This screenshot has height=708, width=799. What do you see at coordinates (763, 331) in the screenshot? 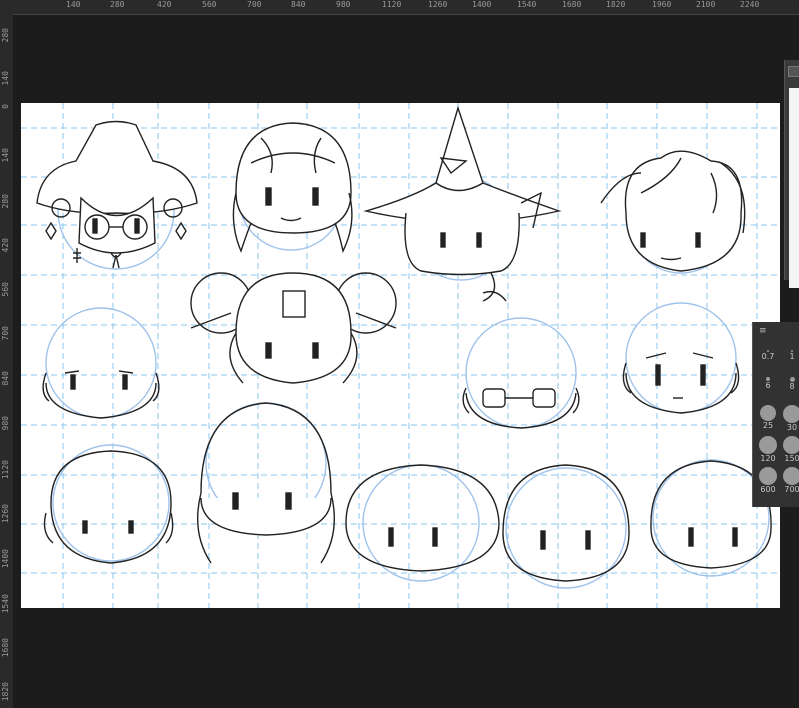
I see `brush-panel-menu-icon: ≡` at bounding box center [763, 331].